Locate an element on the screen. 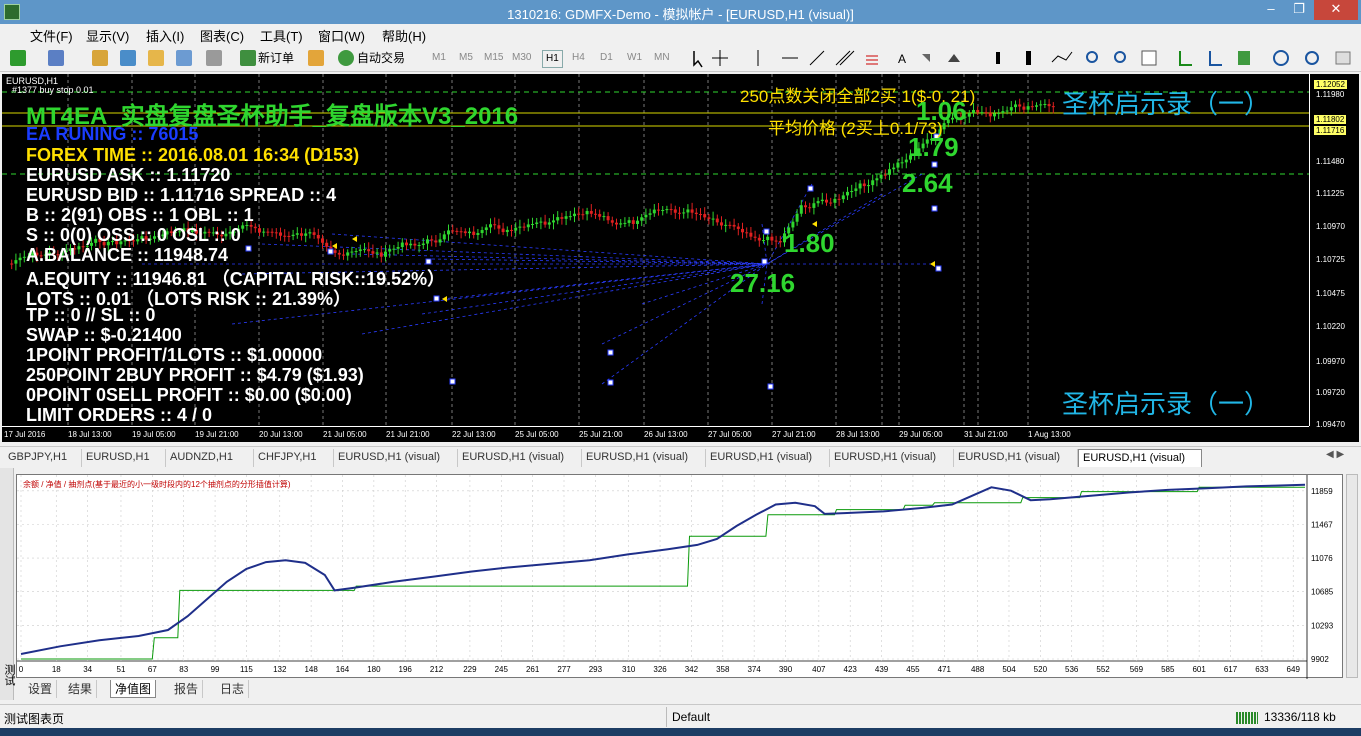  graph-x-tick: 439 is located at coordinates (882, 669).